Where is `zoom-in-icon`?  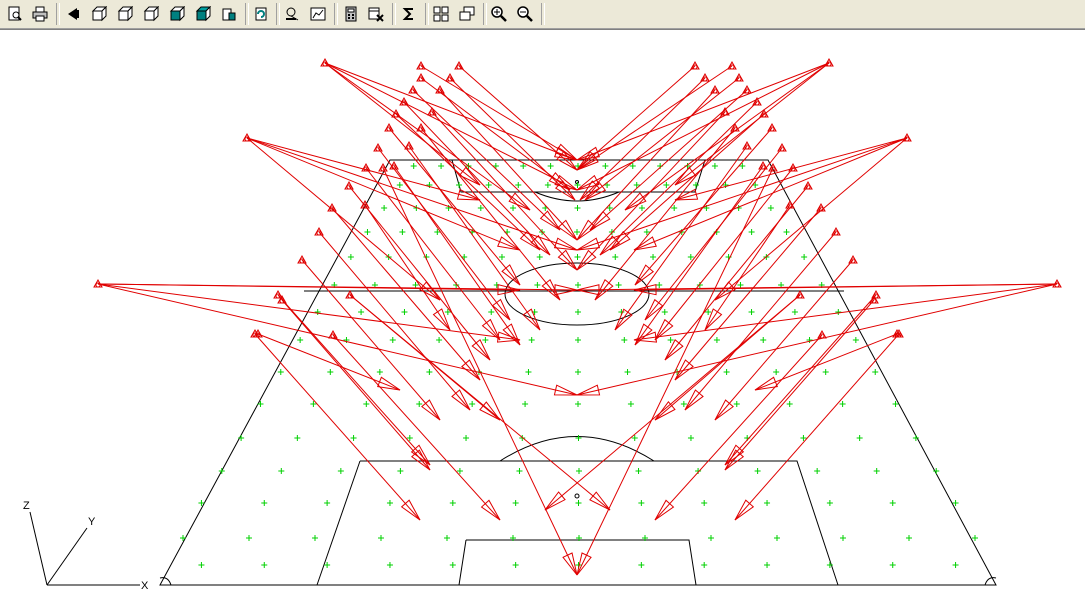 zoom-in-icon is located at coordinates (499, 14).